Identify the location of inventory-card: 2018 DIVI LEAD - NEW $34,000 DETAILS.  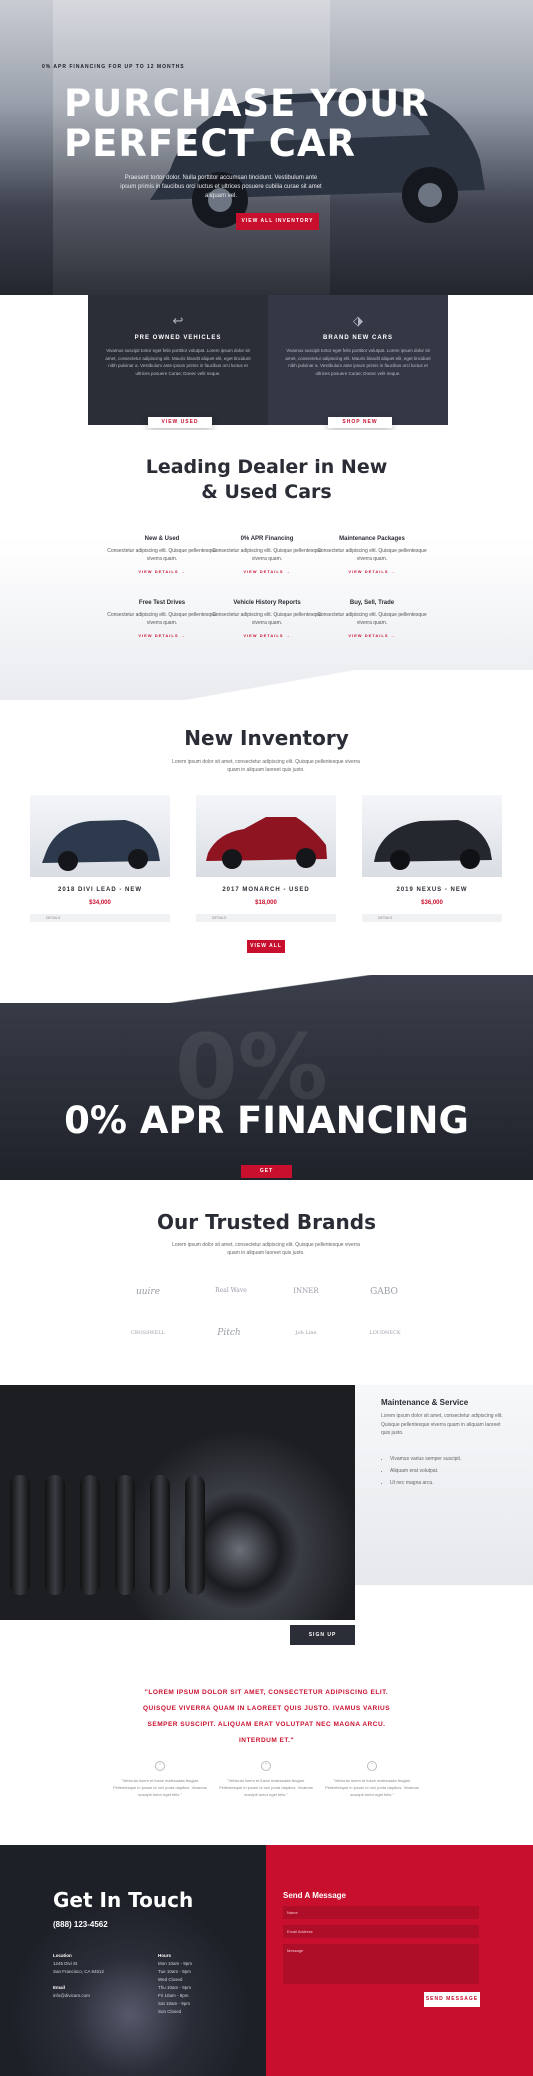
(100, 858).